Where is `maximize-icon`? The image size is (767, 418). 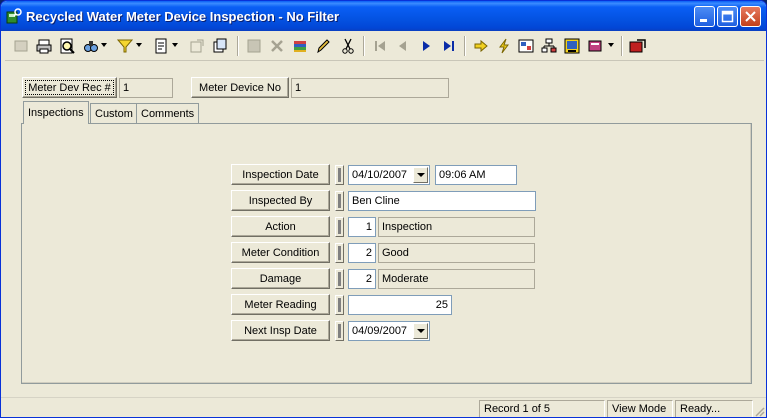
maximize-icon is located at coordinates (727, 16).